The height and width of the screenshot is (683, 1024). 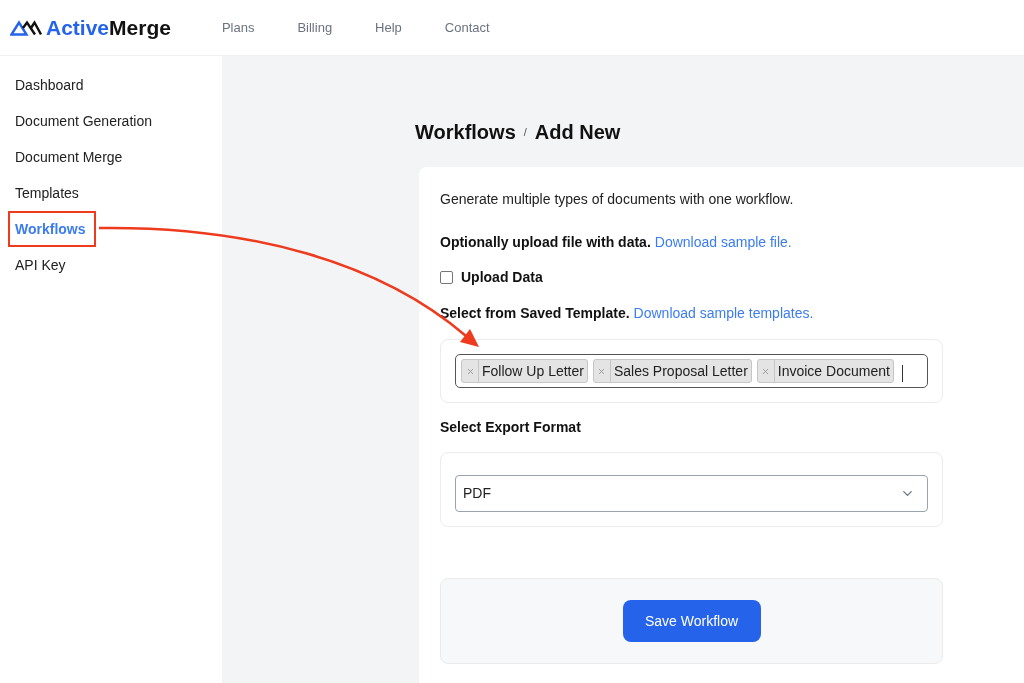 What do you see at coordinates (691, 621) in the screenshot?
I see `save-workflow-button: Save Workflow` at bounding box center [691, 621].